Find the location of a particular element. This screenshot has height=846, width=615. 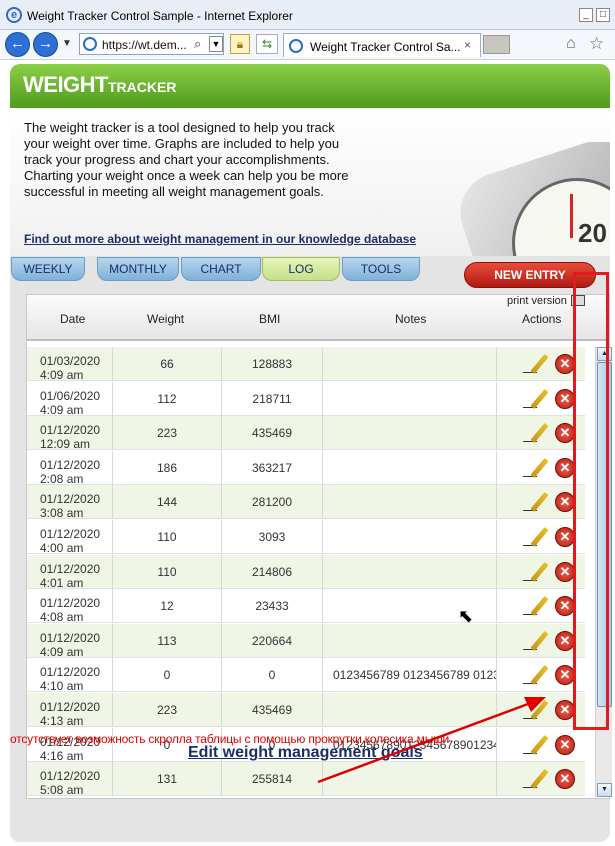

cell-weight: 66 is located at coordinates (167, 364).